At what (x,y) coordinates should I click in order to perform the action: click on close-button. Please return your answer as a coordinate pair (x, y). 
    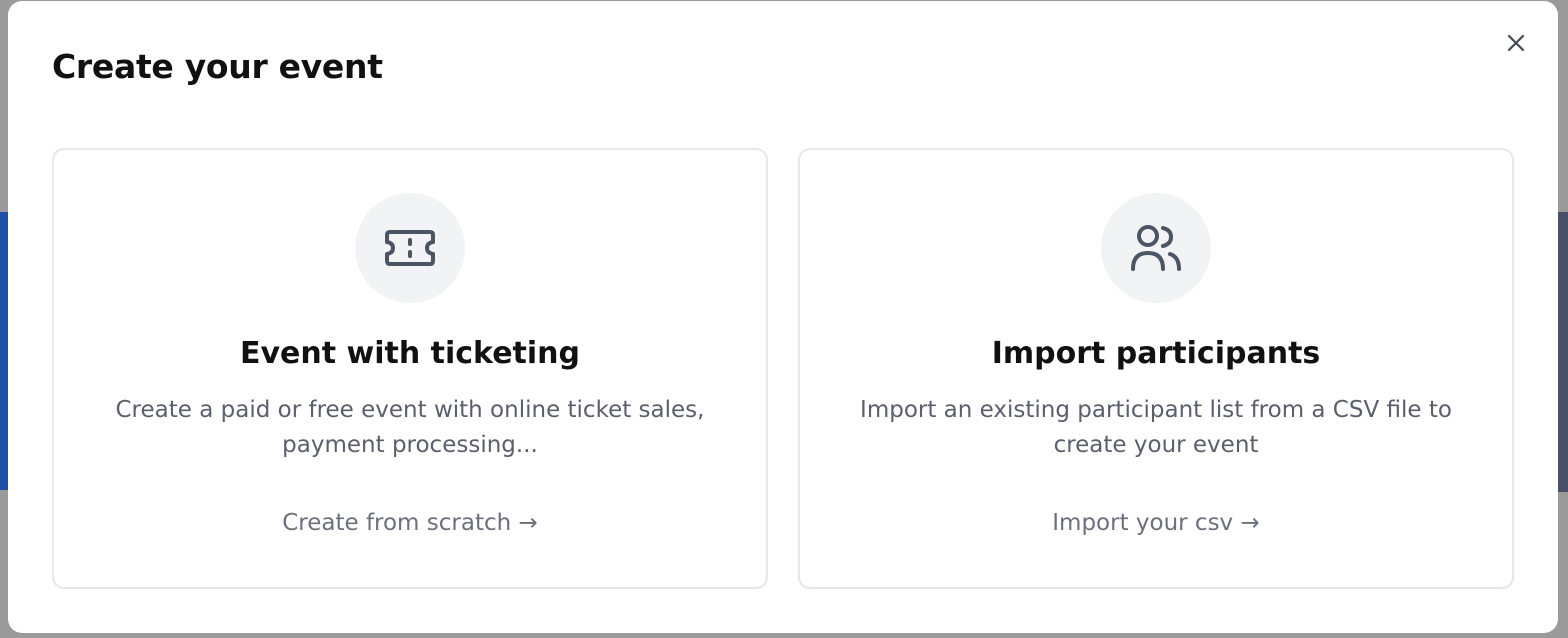
    Looking at the image, I should click on (1516, 43).